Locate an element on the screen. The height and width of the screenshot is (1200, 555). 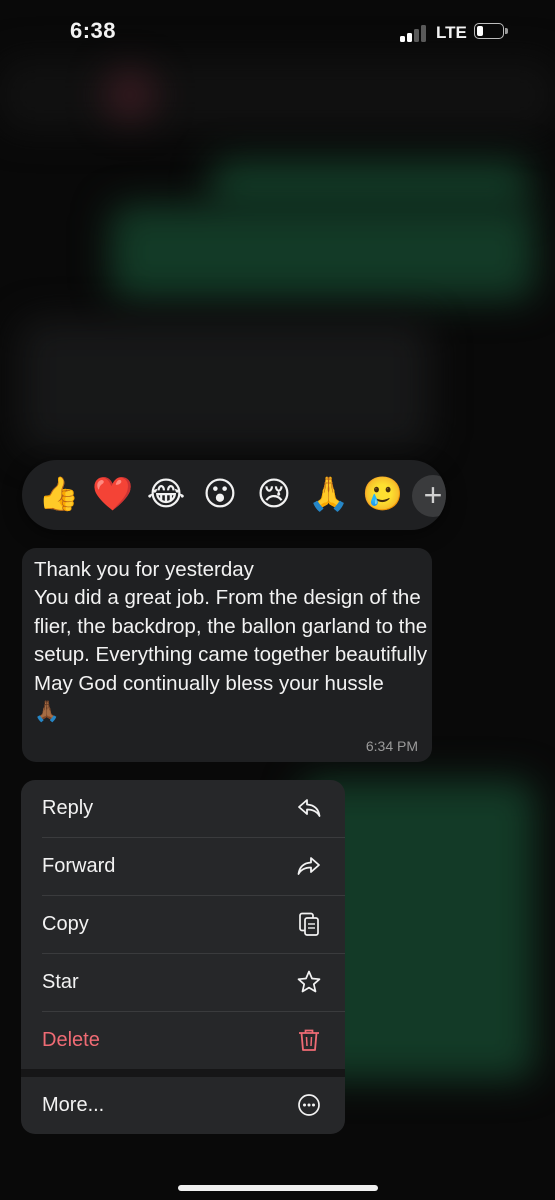
trash-icon is located at coordinates (309, 1040).